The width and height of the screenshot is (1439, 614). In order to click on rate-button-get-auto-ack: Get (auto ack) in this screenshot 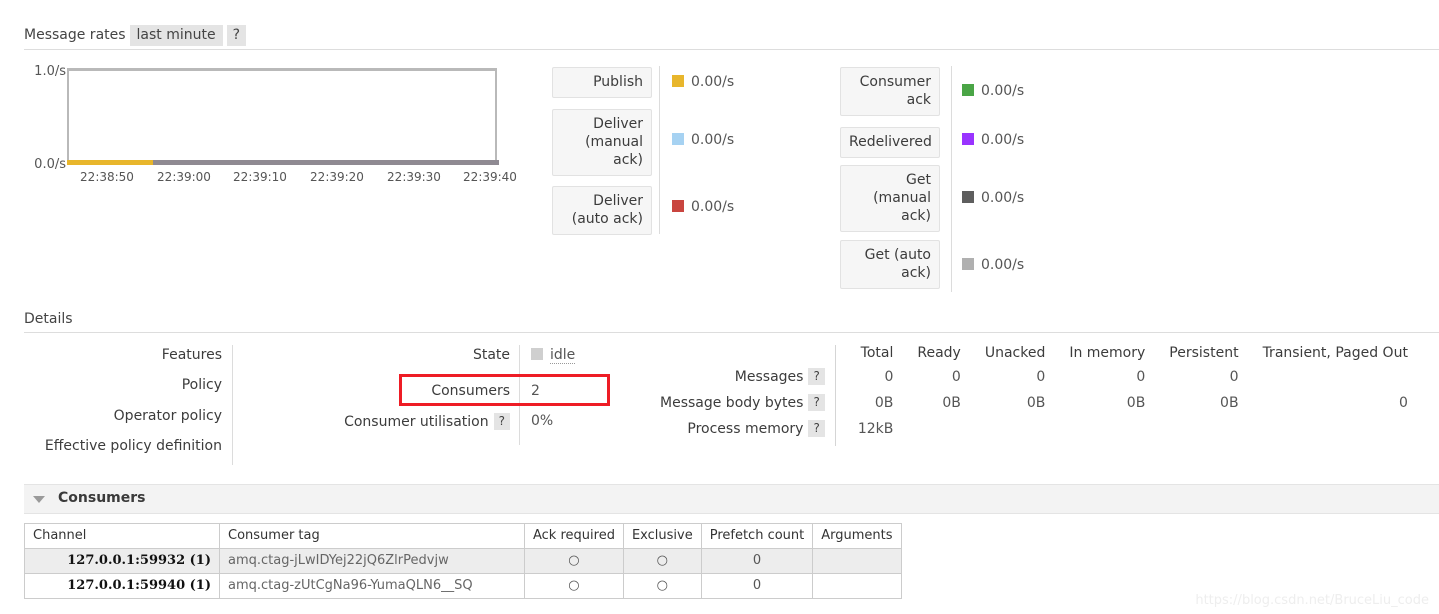, I will do `click(890, 264)`.